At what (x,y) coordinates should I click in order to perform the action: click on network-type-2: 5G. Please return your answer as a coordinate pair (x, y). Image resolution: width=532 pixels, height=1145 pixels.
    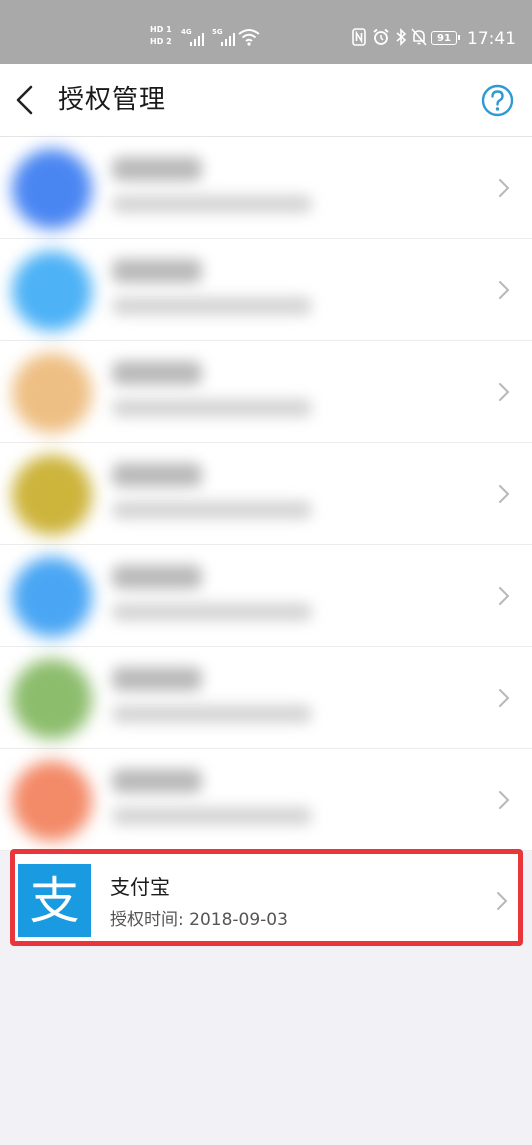
    Looking at the image, I should click on (217, 32).